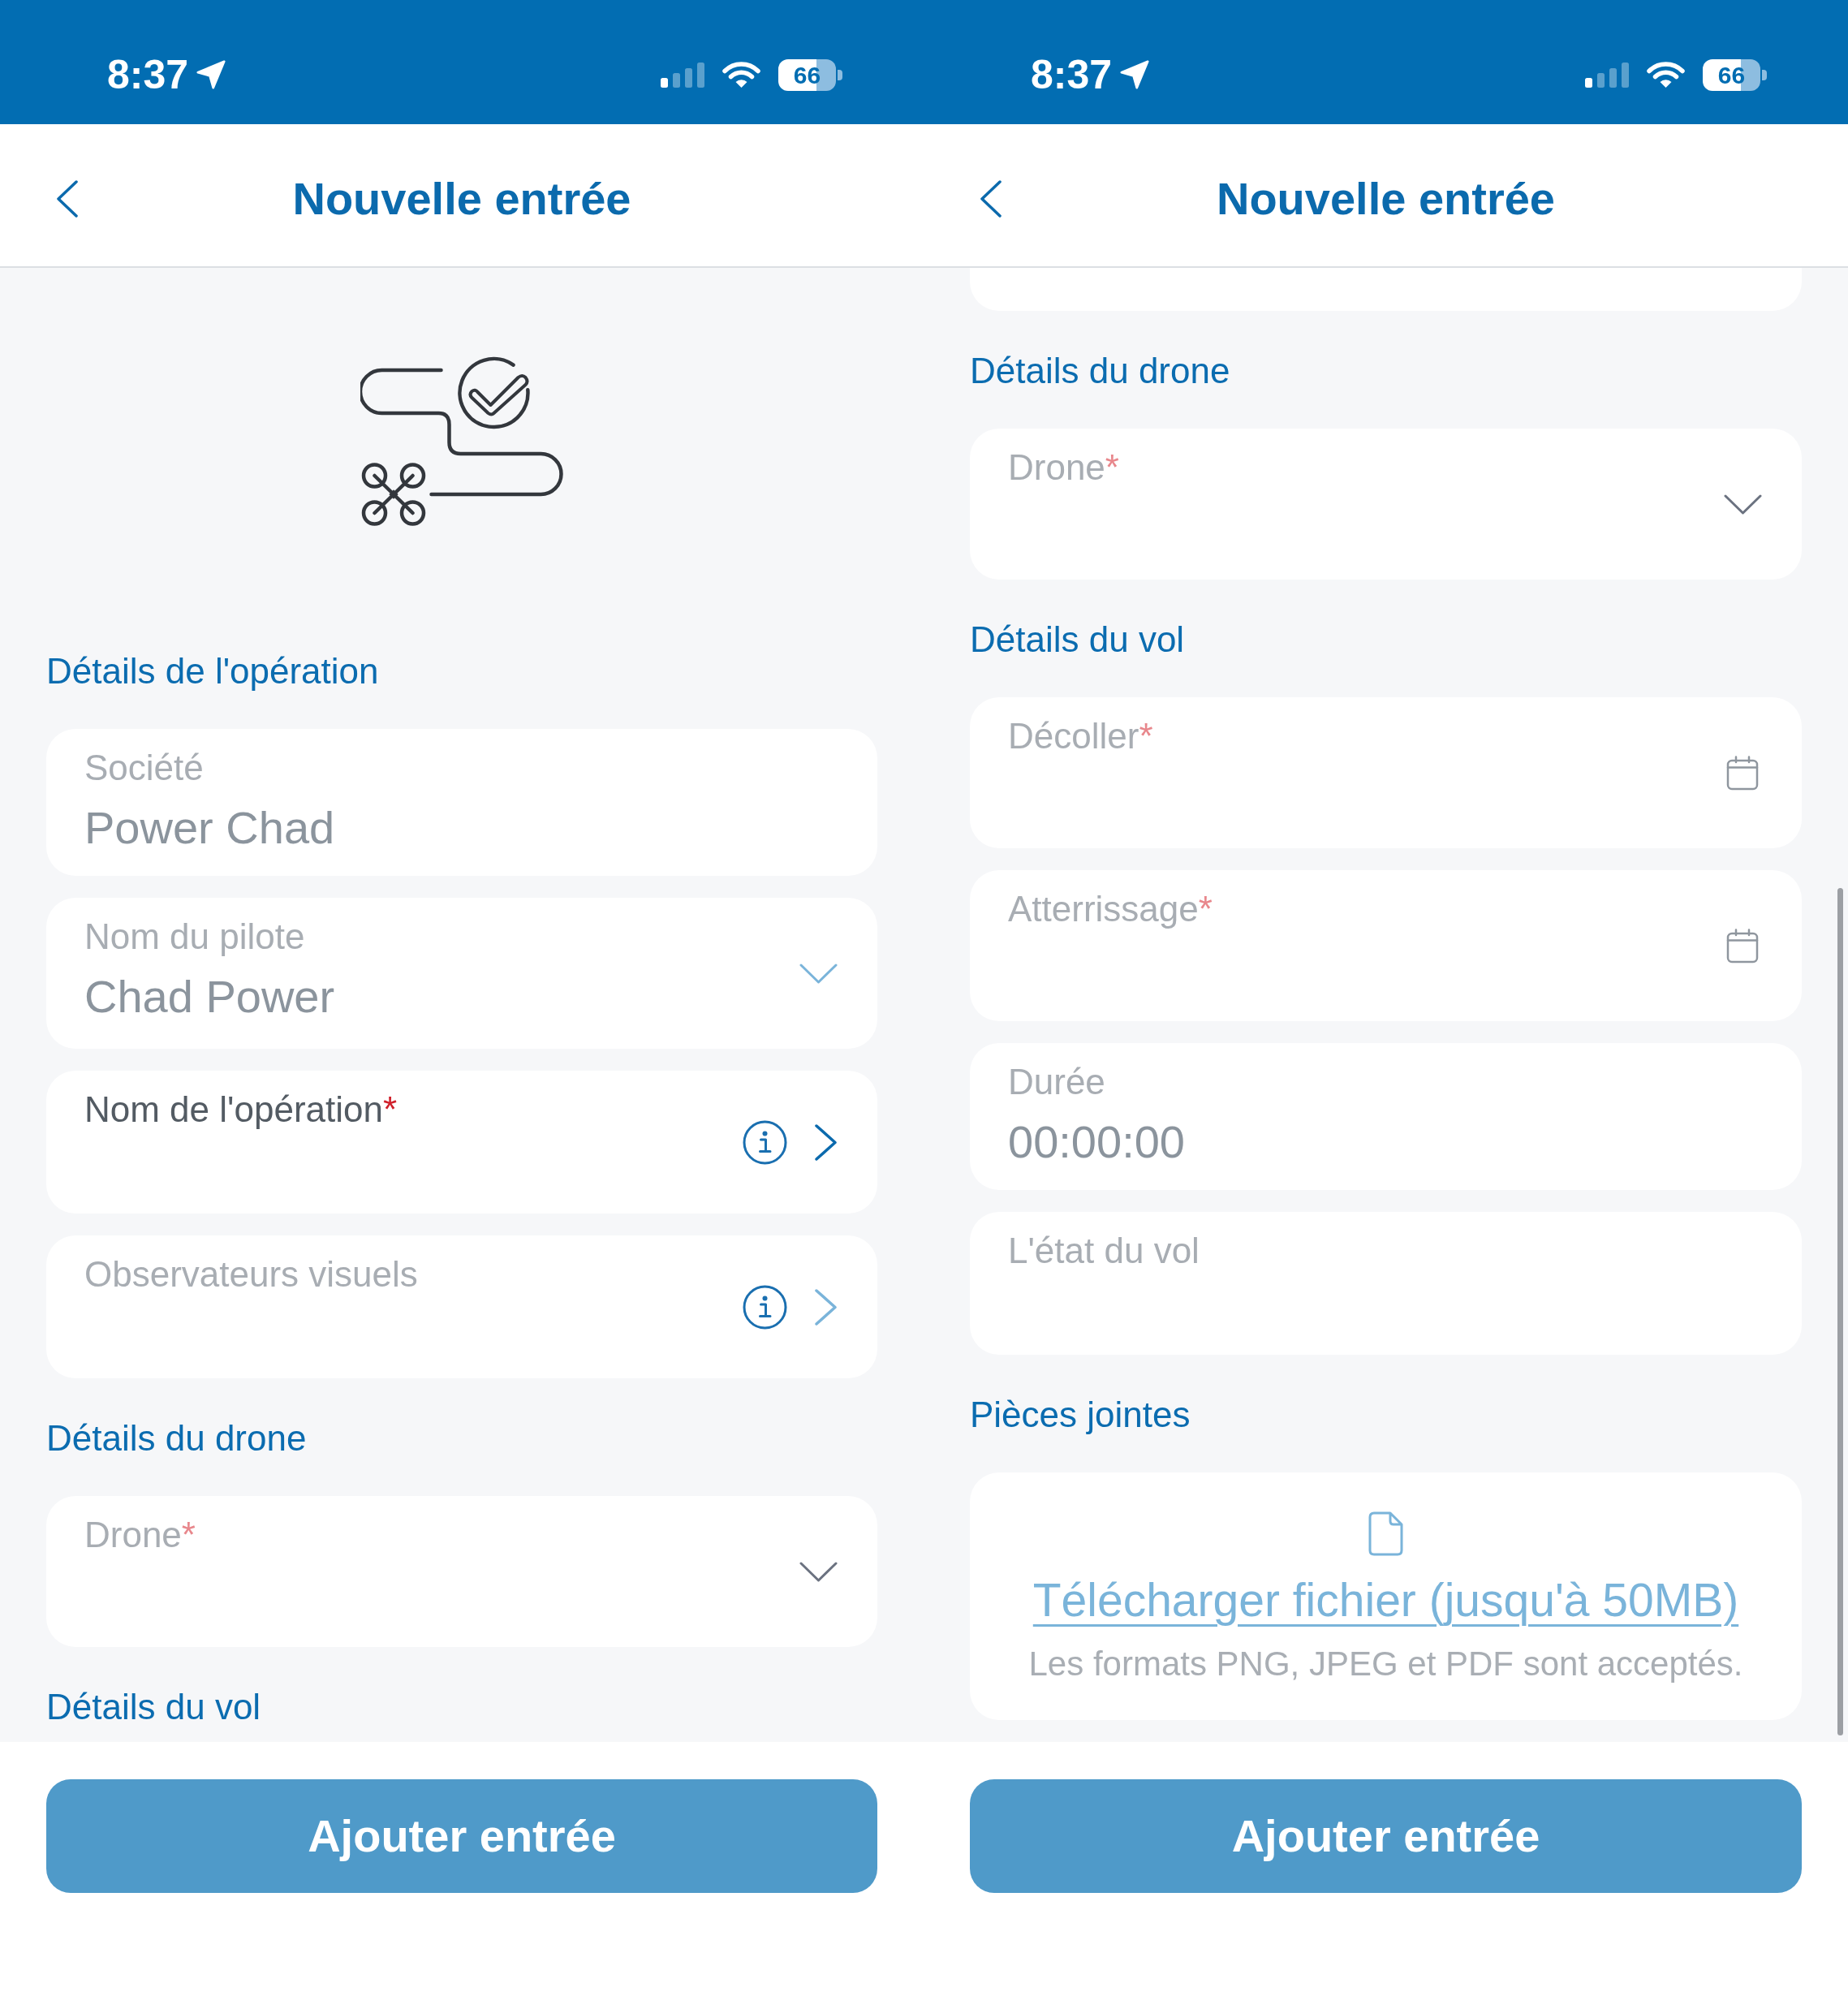 The height and width of the screenshot is (2009, 1848). What do you see at coordinates (1097, 1142) in the screenshot?
I see `field-value: 00:00:00` at bounding box center [1097, 1142].